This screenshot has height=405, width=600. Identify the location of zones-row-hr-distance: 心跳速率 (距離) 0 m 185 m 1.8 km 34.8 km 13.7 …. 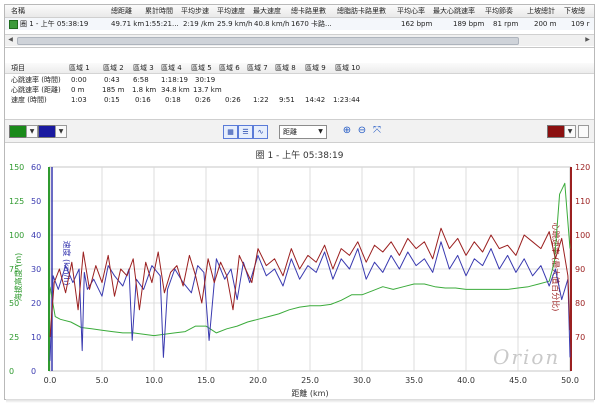
(299, 90).